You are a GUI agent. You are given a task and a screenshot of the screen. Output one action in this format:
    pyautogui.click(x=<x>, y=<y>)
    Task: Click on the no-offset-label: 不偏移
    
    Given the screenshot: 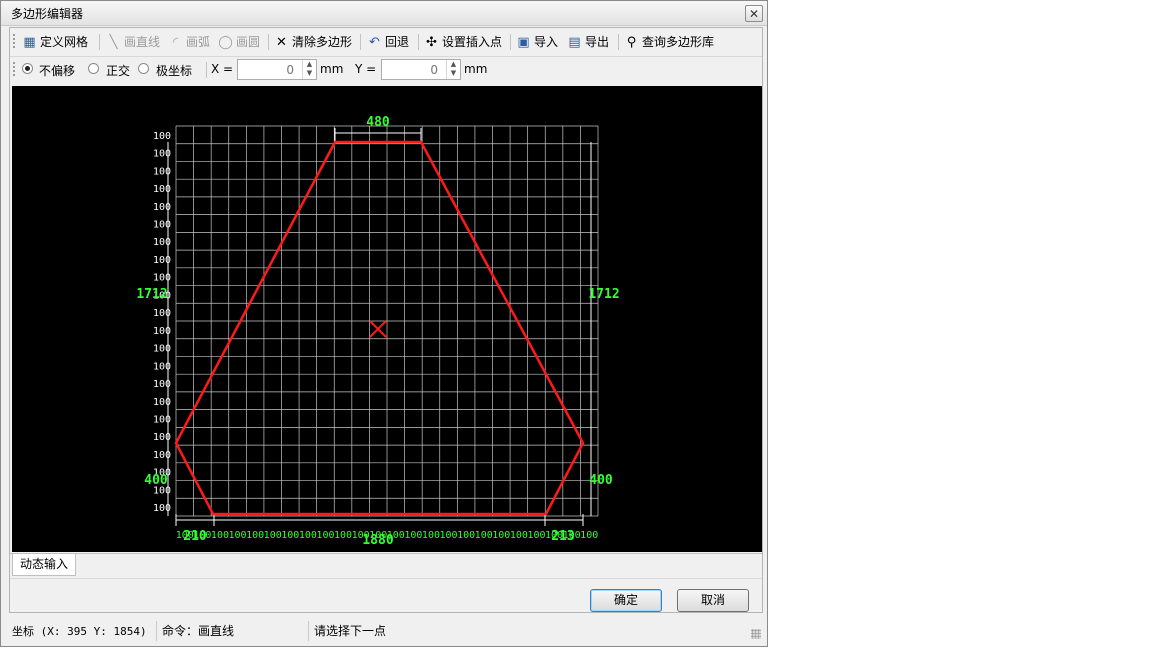 What is the action you would take?
    pyautogui.click(x=57, y=70)
    